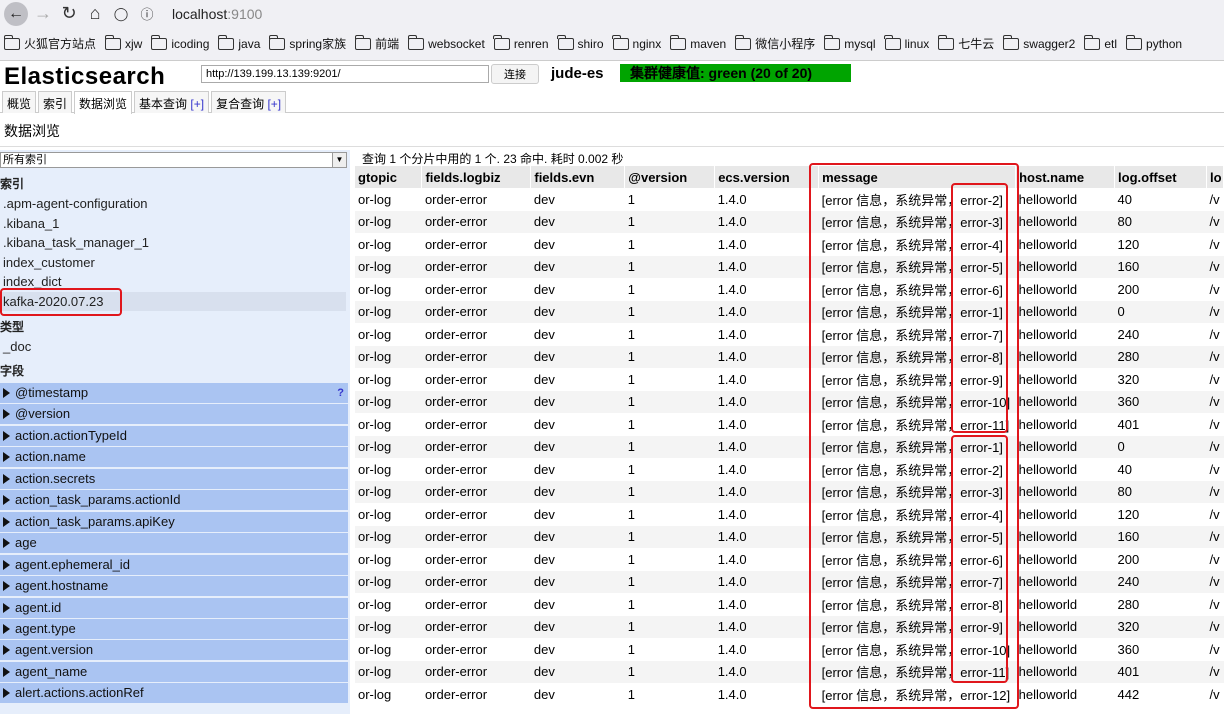 This screenshot has width=1224, height=714. What do you see at coordinates (1065, 177) in the screenshot?
I see `column-header: host.name` at bounding box center [1065, 177].